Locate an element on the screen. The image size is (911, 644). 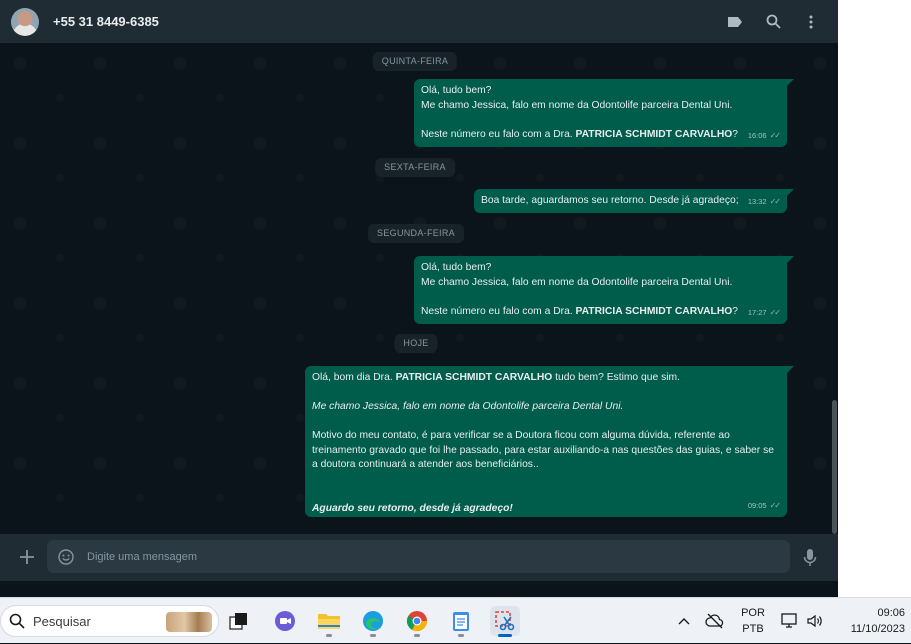
message-meta: 13:32 ✓✓ is located at coordinates (764, 202).